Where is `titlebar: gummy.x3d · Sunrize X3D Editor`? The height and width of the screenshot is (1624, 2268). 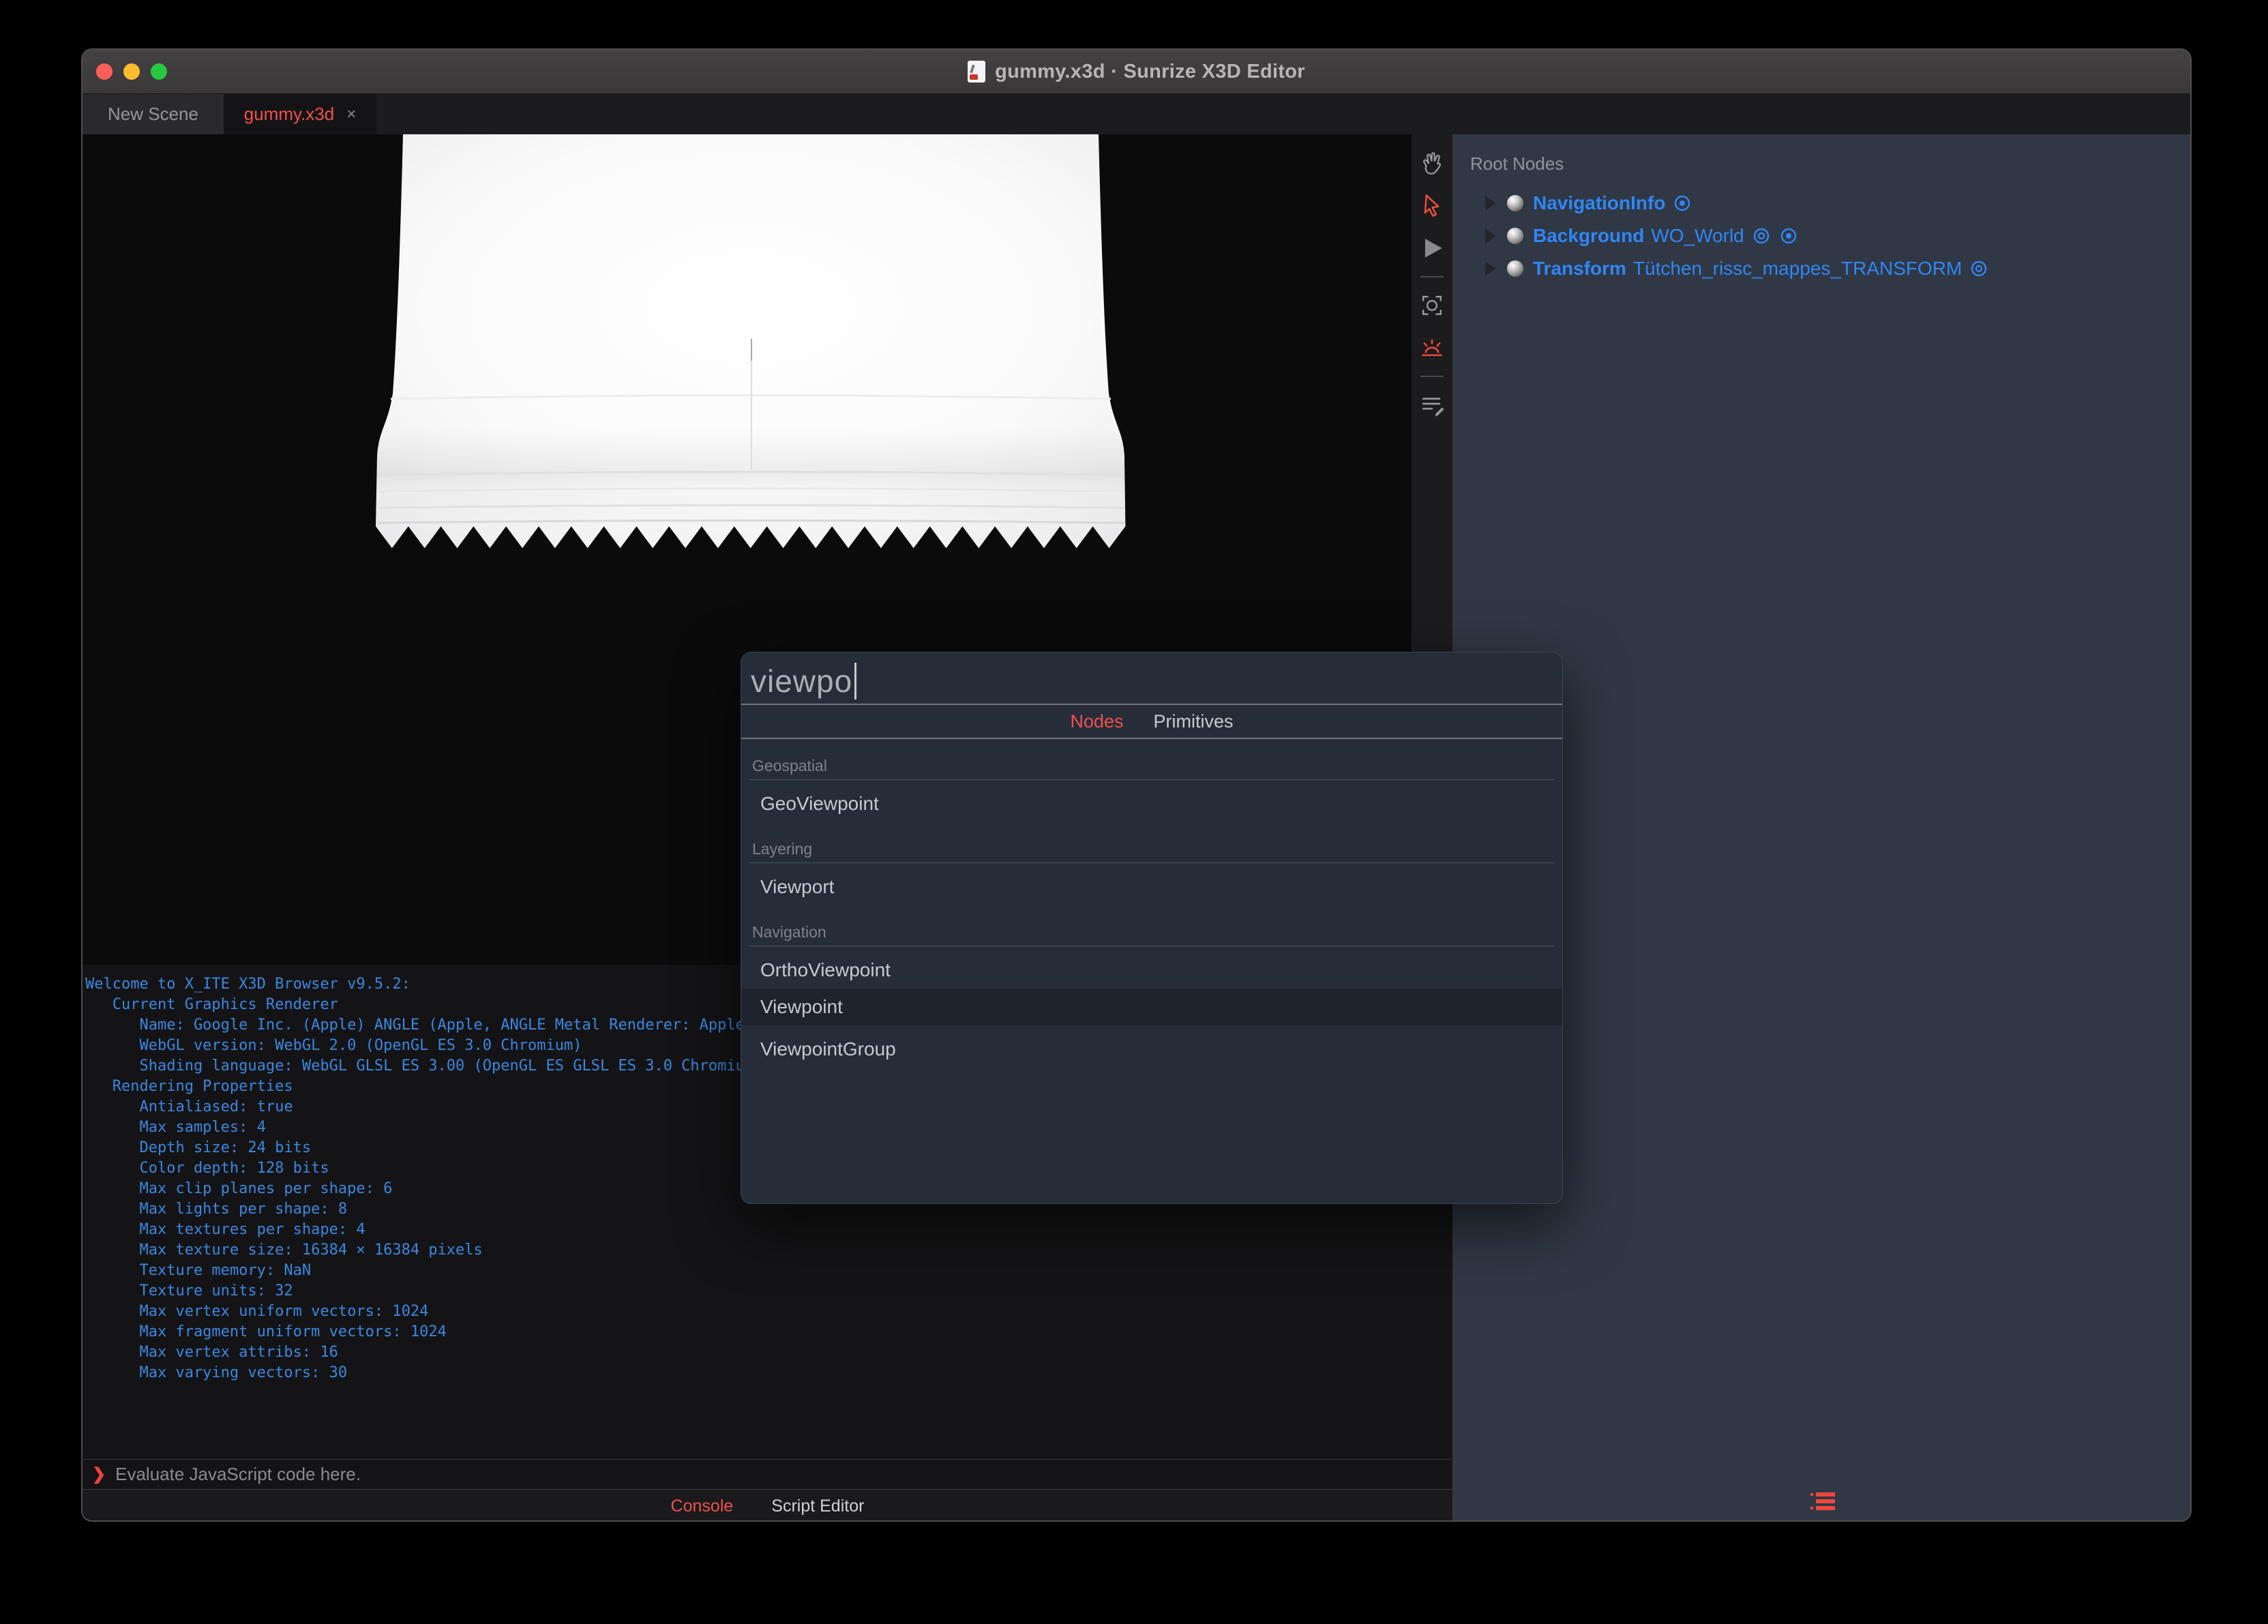
titlebar: gummy.x3d · Sunrize X3D Editor is located at coordinates (1136, 72).